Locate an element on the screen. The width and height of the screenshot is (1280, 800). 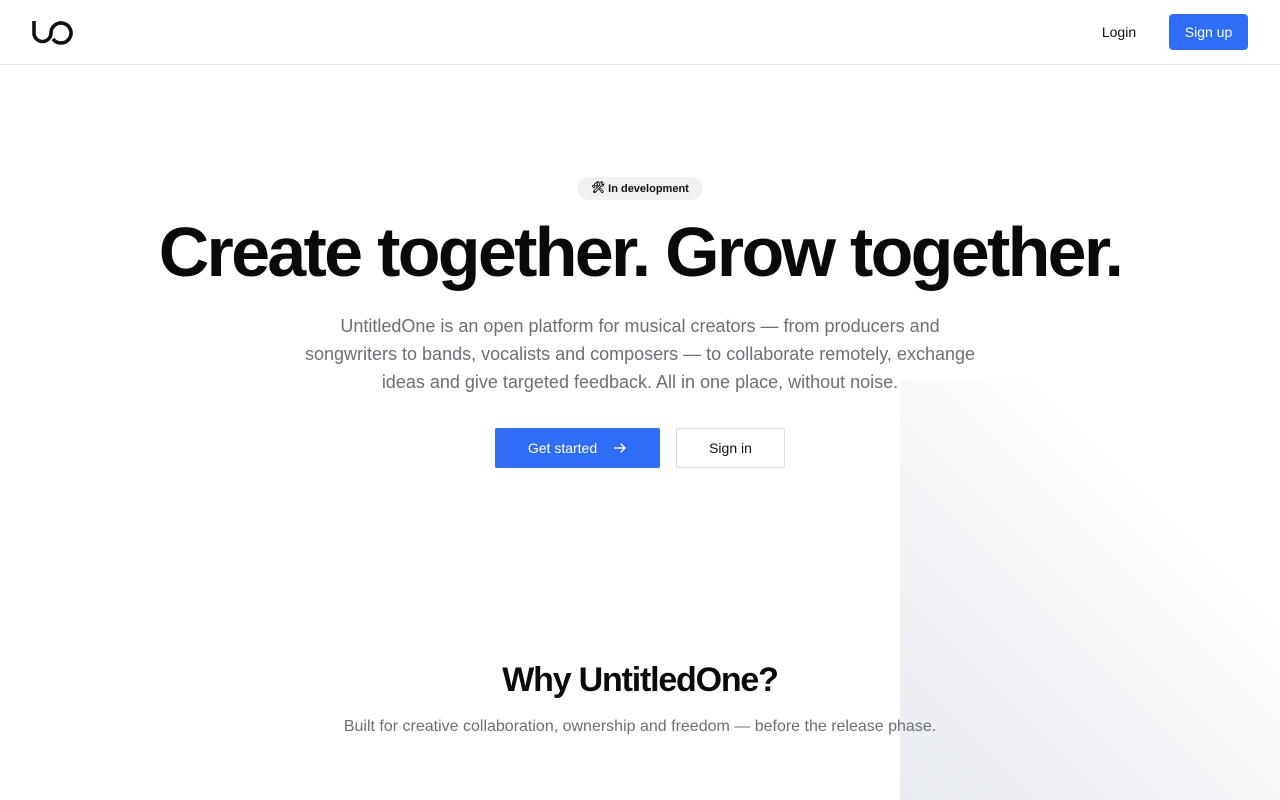
sign-in-button: Sign in is located at coordinates (730, 448).